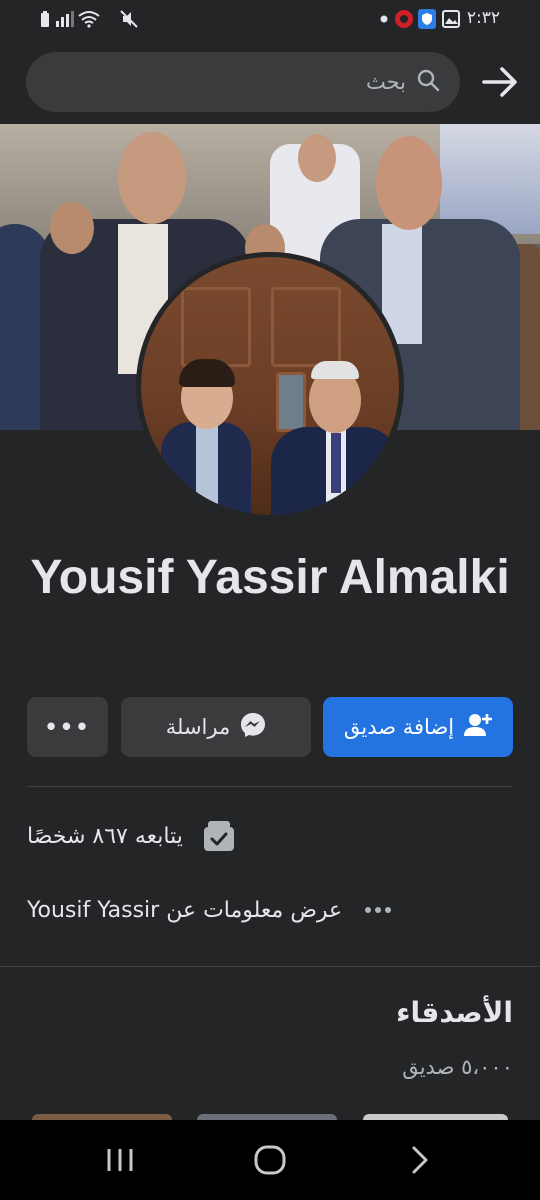 The height and width of the screenshot is (1200, 540). I want to click on about-row: عرض معلومات عن Yousif Yassir, so click(270, 910).